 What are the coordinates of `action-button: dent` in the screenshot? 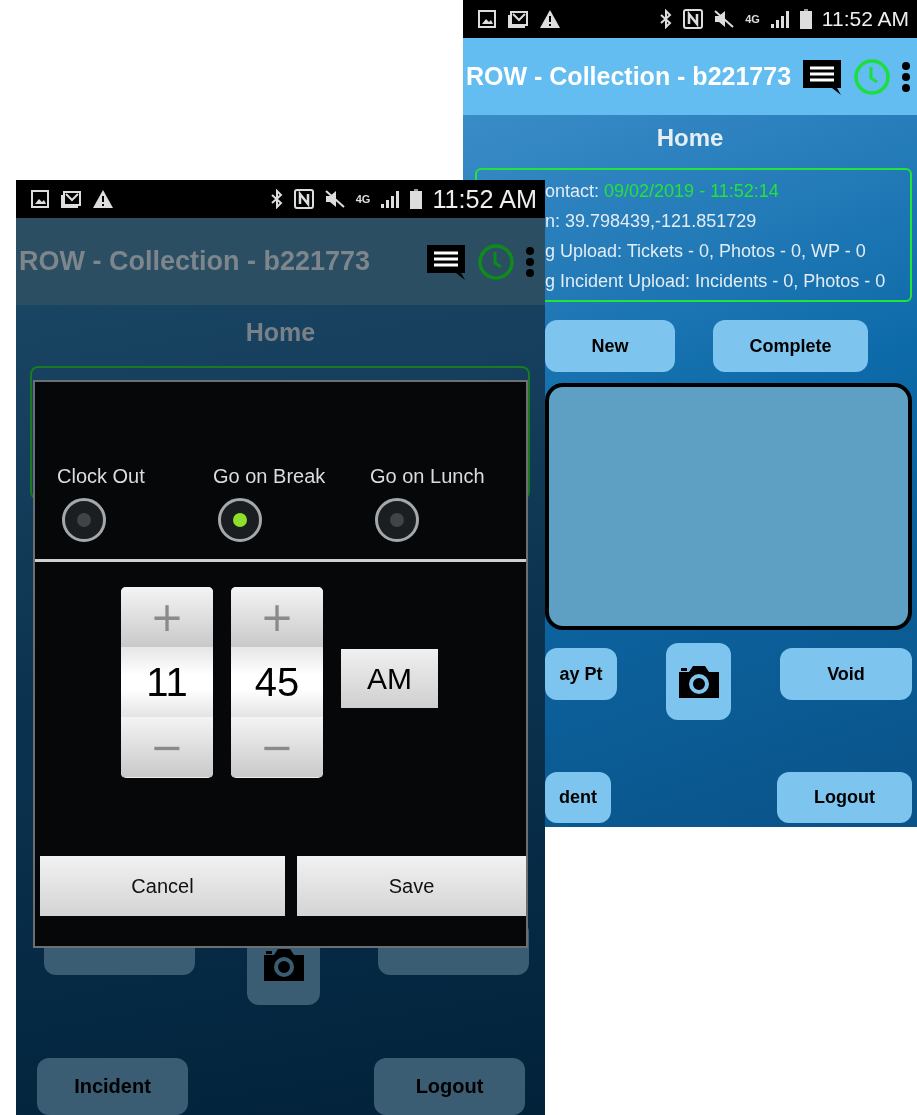 It's located at (578, 797).